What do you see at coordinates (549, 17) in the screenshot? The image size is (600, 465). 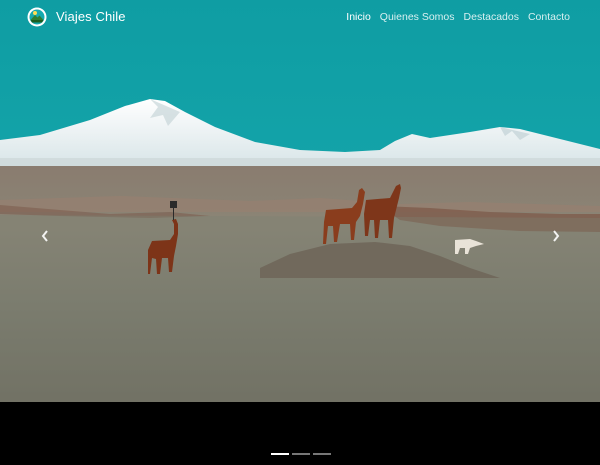 I see `nav-link-contacto: Contacto` at bounding box center [549, 17].